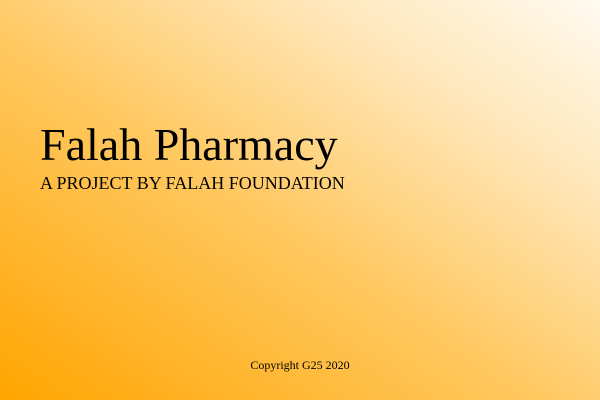 The height and width of the screenshot is (400, 600). Describe the element at coordinates (300, 365) in the screenshot. I see `copyright-text: Copyright G25 2020` at that location.